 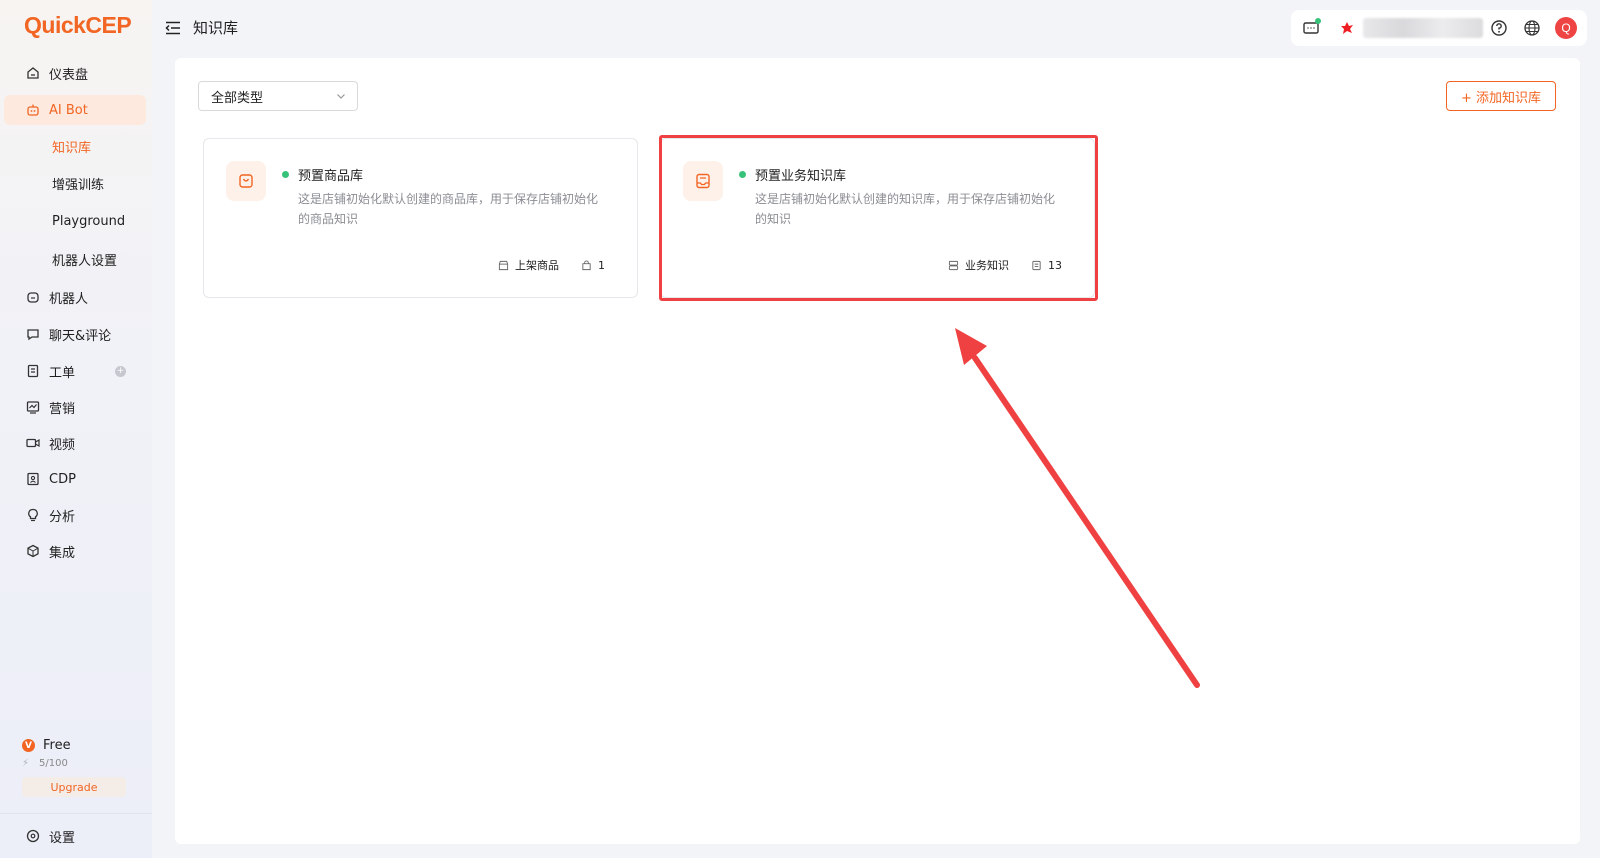 I want to click on sidebar-subitem-playground: Playground, so click(x=75, y=221).